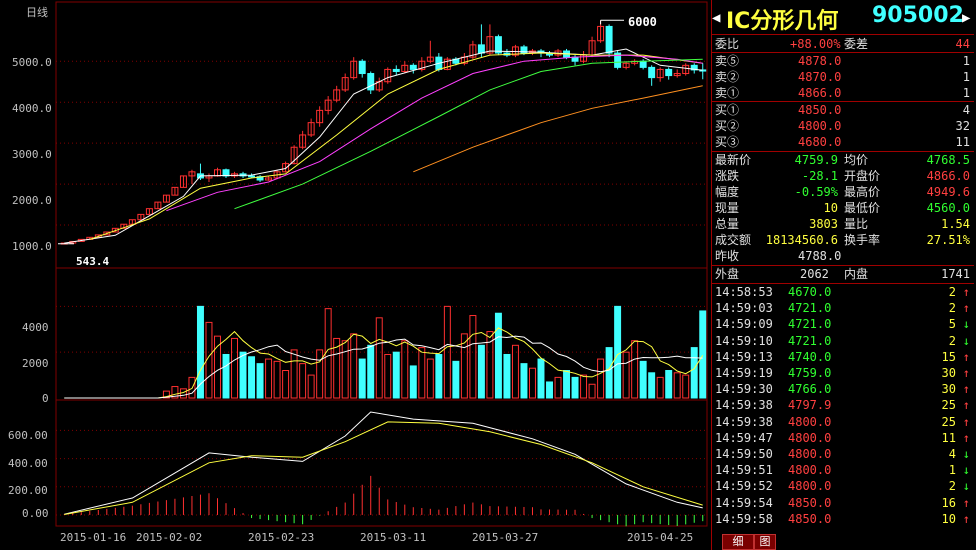  What do you see at coordinates (727, 61) in the screenshot?
I see `order-level-label: 卖⑤` at bounding box center [727, 61].